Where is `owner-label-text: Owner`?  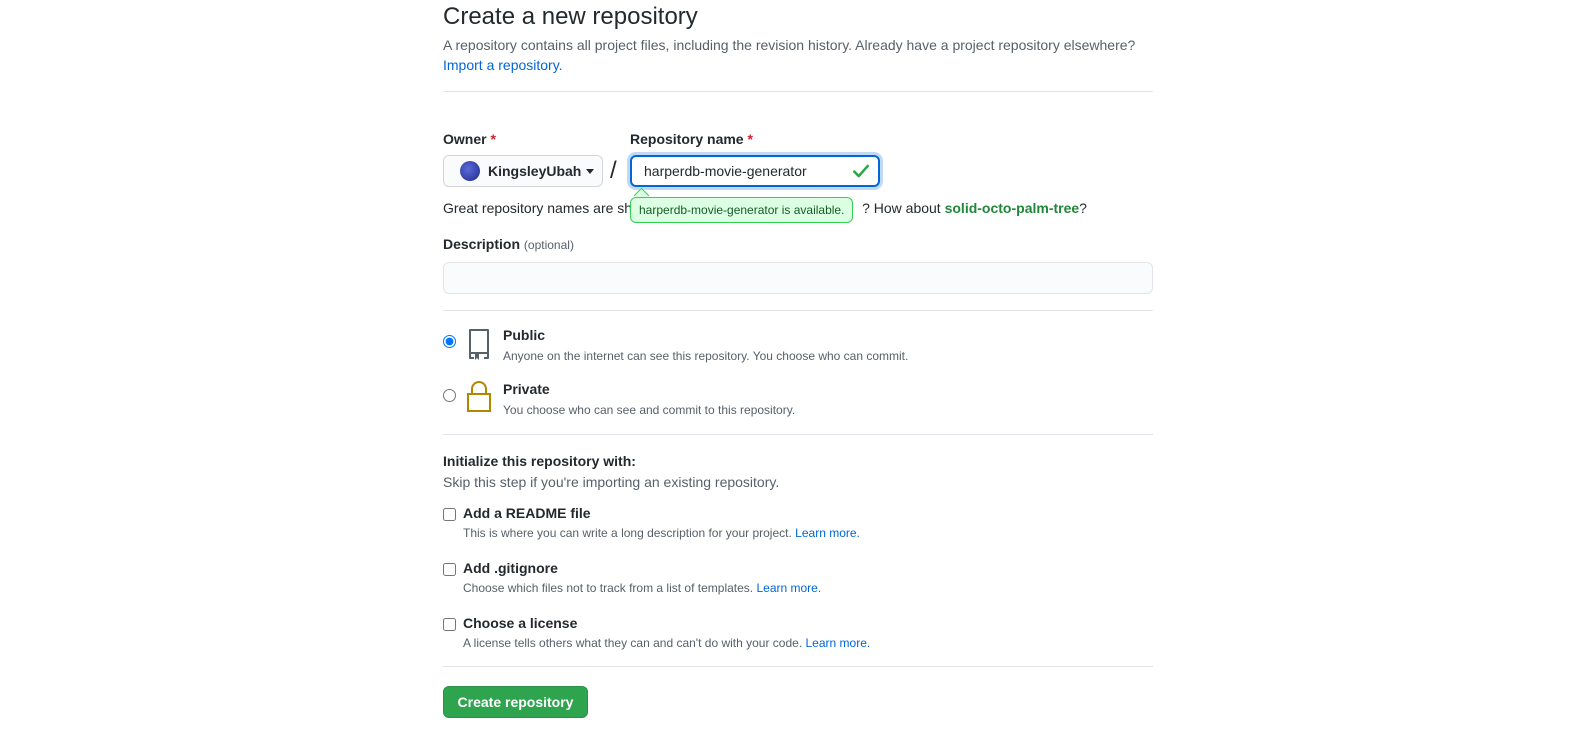
owner-label-text: Owner is located at coordinates (465, 139).